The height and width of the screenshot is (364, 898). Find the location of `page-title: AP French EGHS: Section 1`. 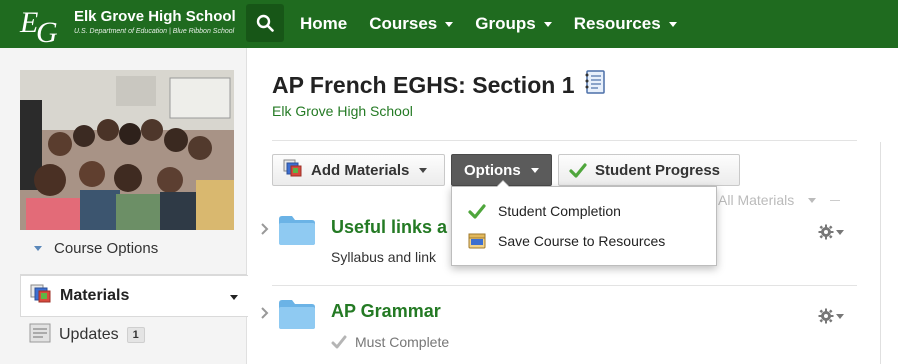

page-title: AP French EGHS: Section 1 is located at coordinates (439, 85).